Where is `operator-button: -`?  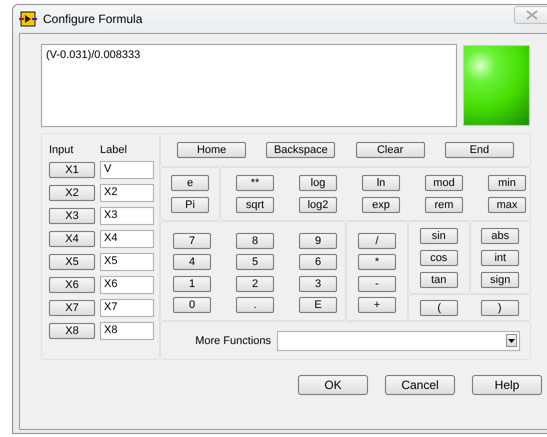 operator-button: - is located at coordinates (377, 284).